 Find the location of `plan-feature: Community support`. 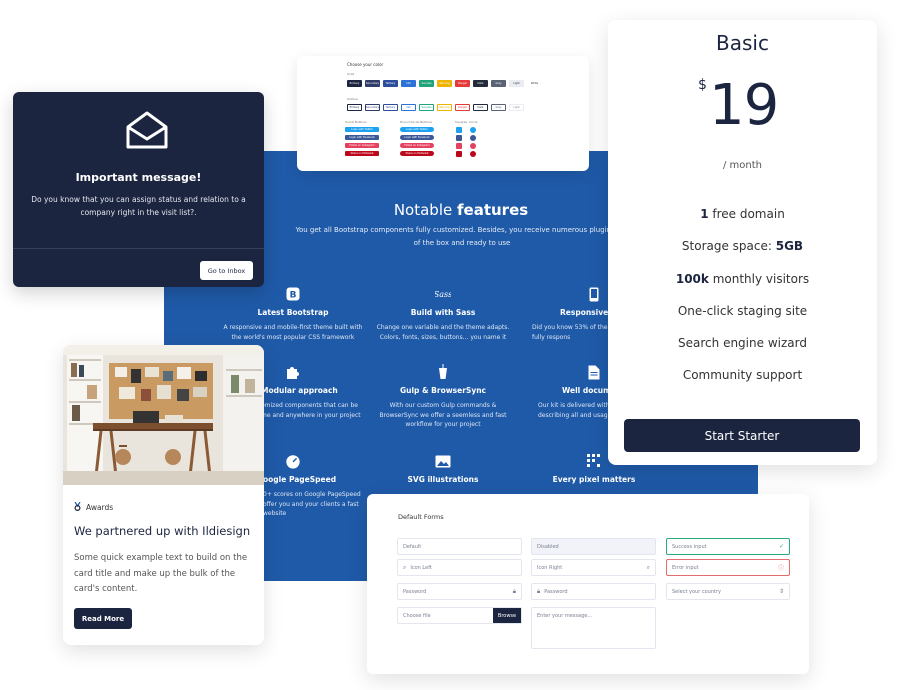

plan-feature: Community support is located at coordinates (742, 375).